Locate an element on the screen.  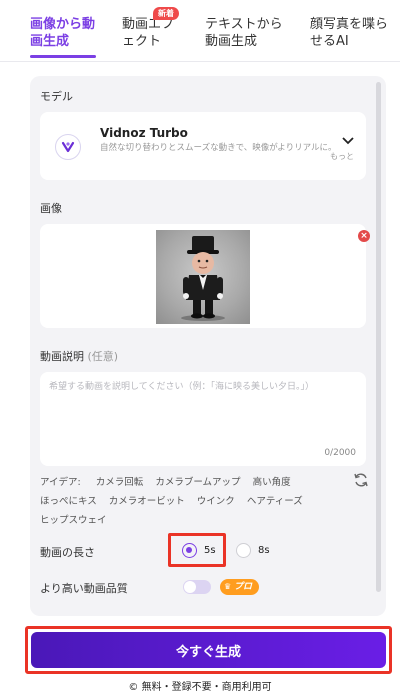
model-description: 自然な切り替わりとスムーズな動きで、映像がよりリアルに。 is located at coordinates (218, 148).